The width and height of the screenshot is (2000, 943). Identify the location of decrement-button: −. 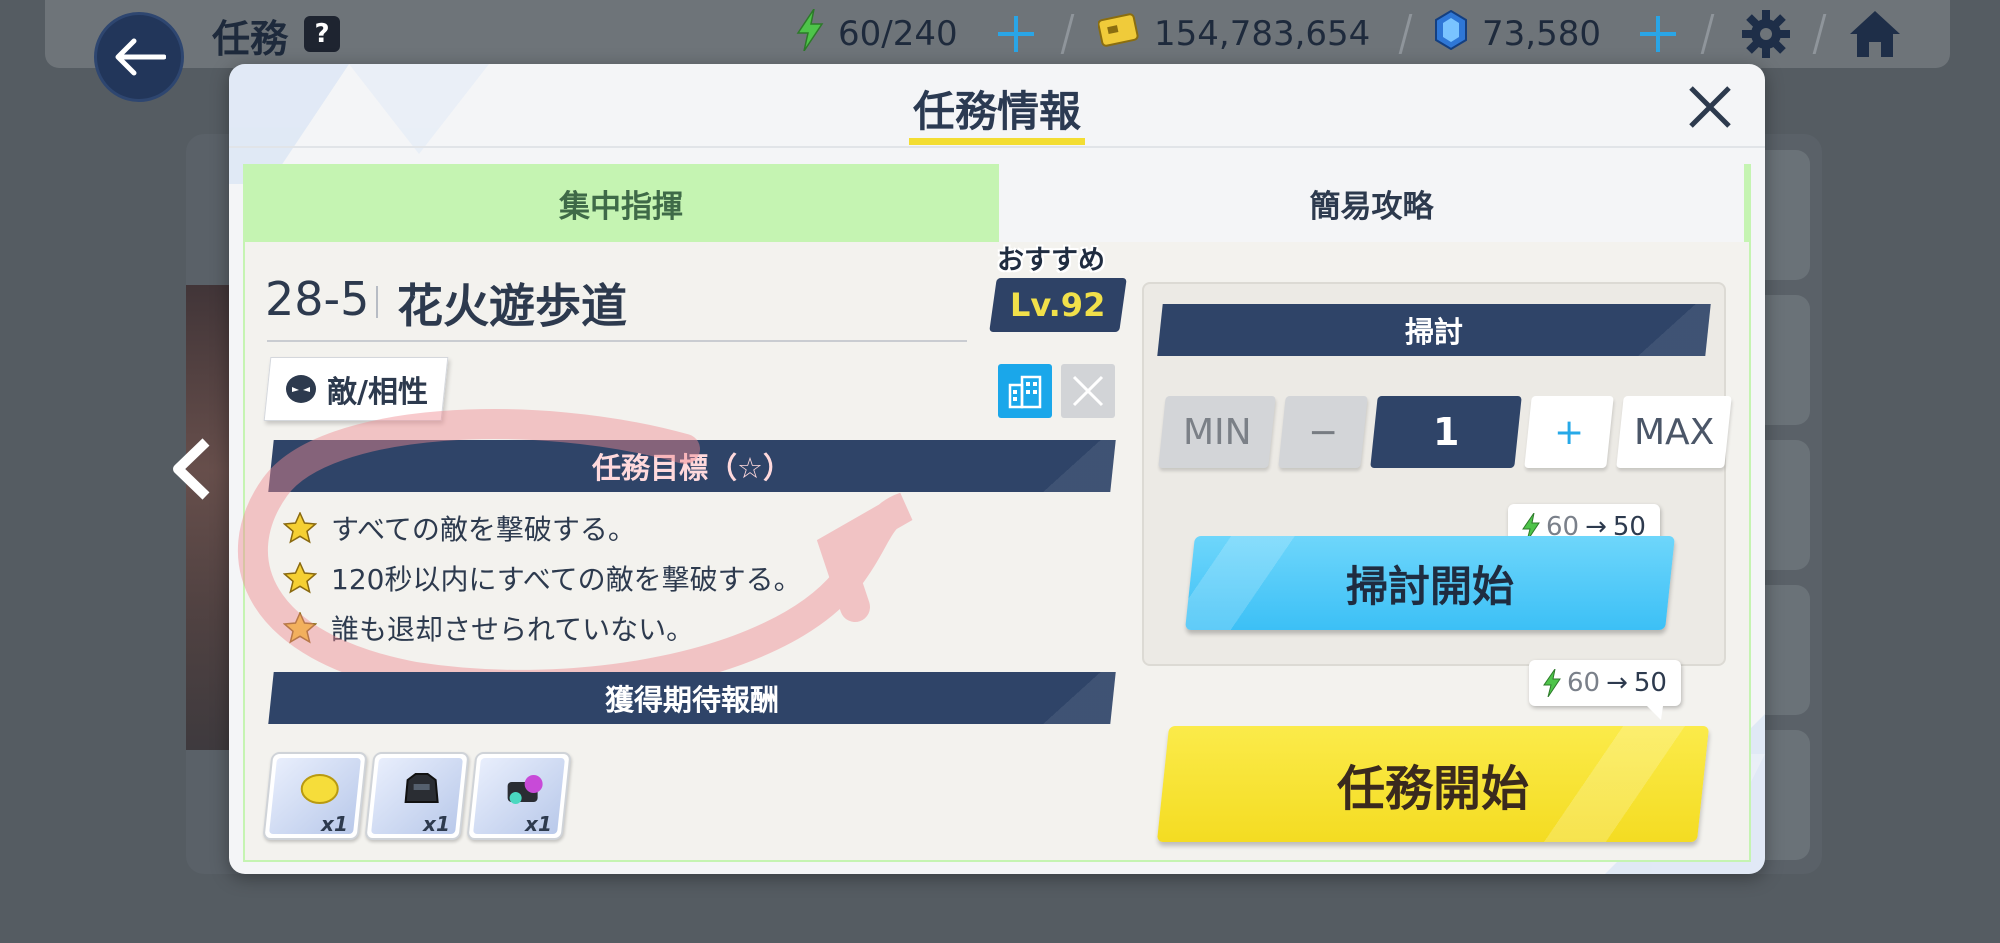
(1323, 432).